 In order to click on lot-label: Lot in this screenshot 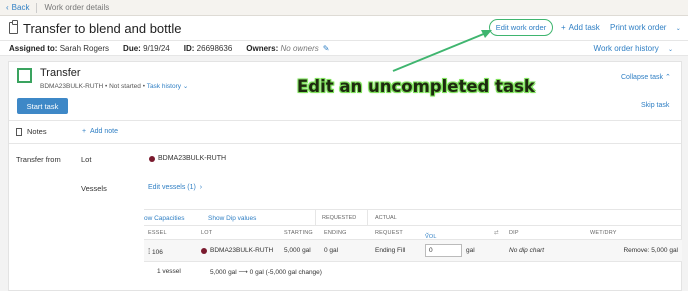, I will do `click(86, 159)`.